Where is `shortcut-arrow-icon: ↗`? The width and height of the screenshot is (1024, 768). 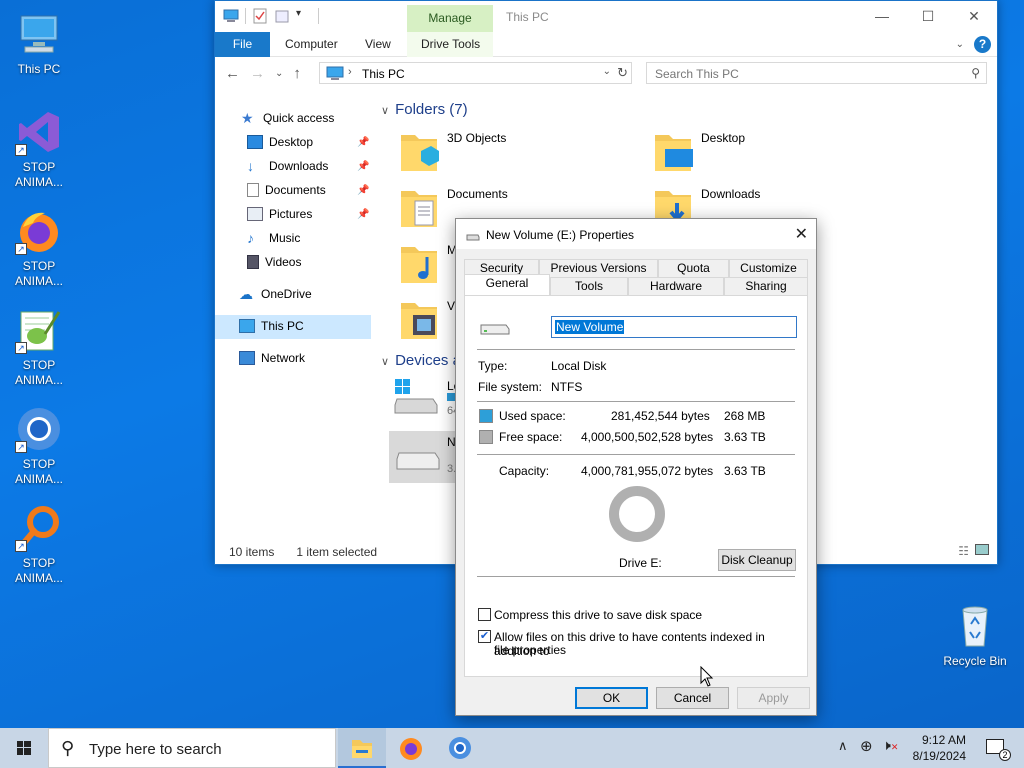
shortcut-arrow-icon: ↗ is located at coordinates (21, 150).